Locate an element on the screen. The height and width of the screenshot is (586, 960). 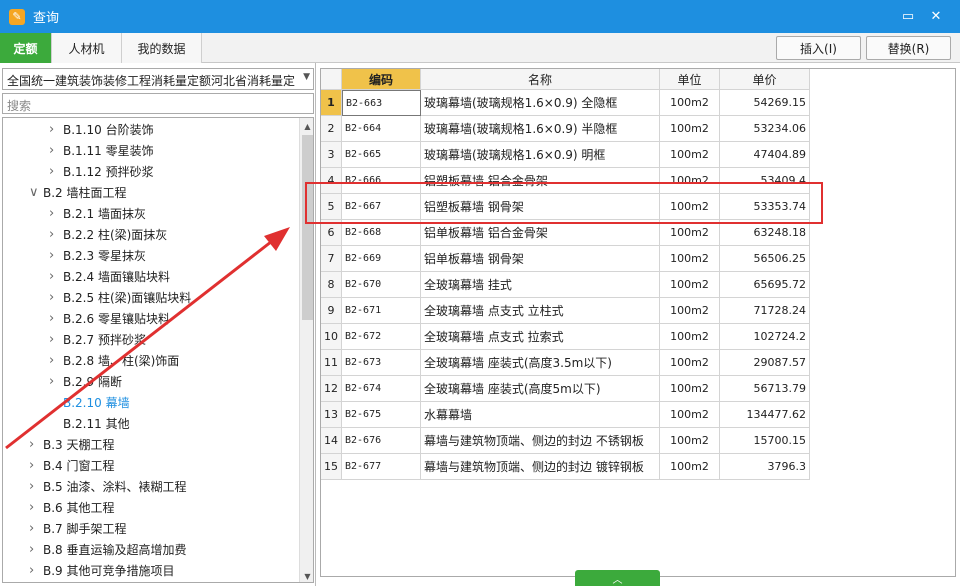
row-number: 2 is located at coordinates (331, 129).